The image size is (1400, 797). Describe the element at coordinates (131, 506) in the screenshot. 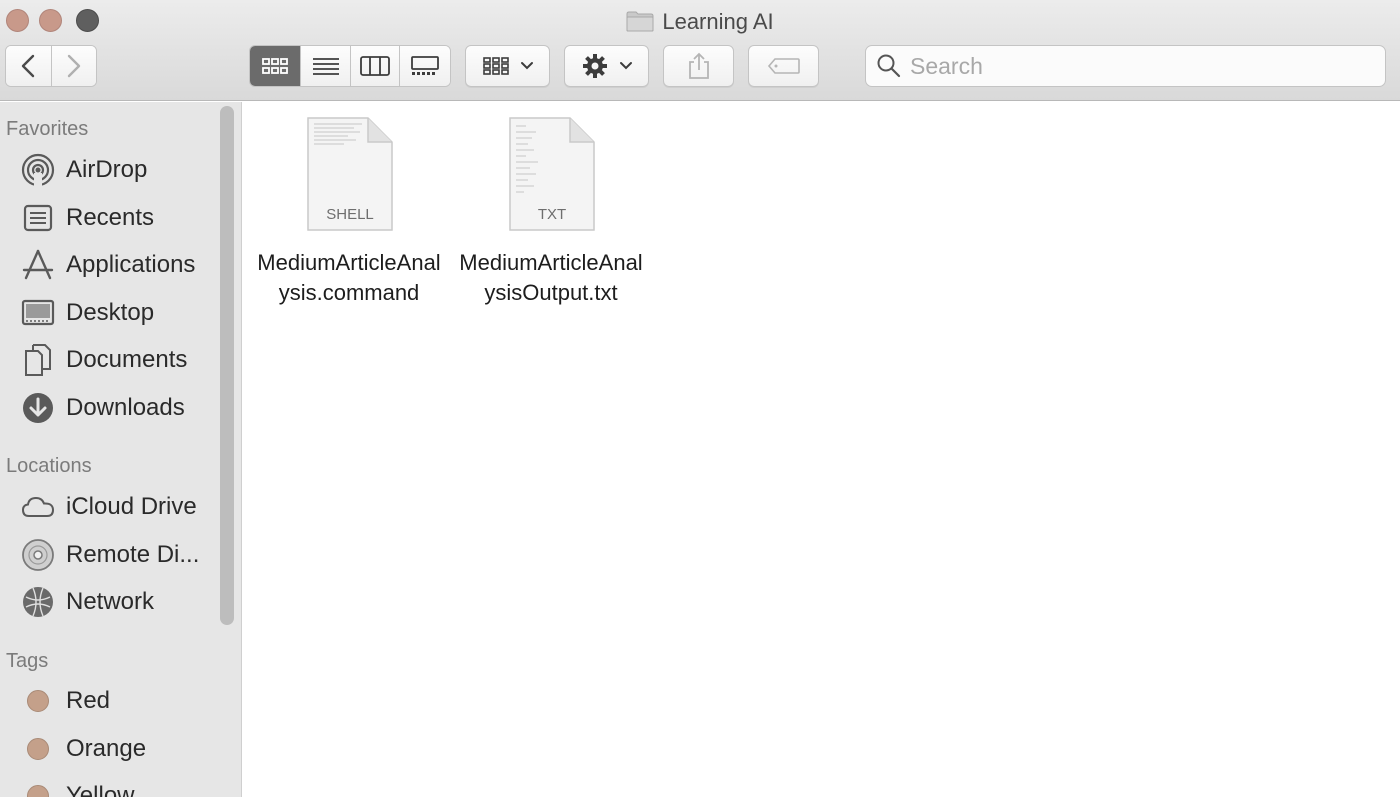

I see `sidebar-item-label: iCloud Drive` at that location.